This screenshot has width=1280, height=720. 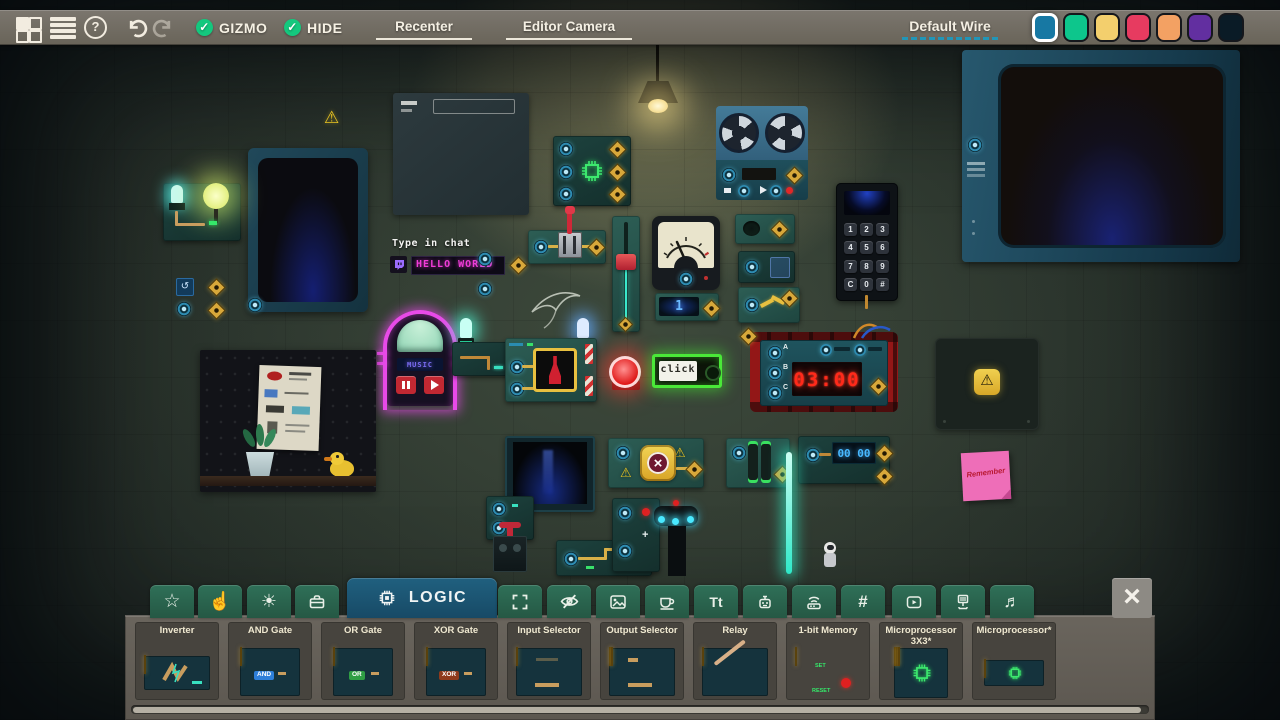 I want to click on tablet-device, so click(x=308, y=230).